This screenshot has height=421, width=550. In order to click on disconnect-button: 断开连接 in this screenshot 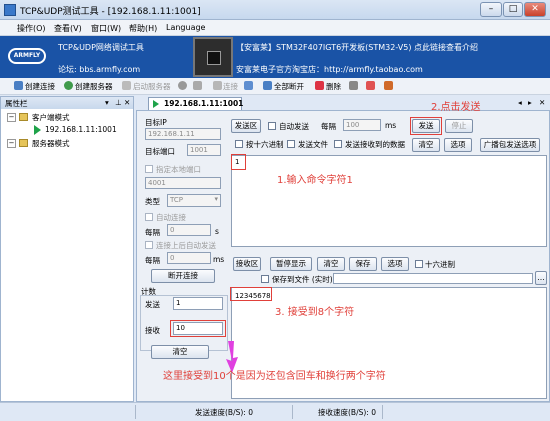, I will do `click(183, 276)`.